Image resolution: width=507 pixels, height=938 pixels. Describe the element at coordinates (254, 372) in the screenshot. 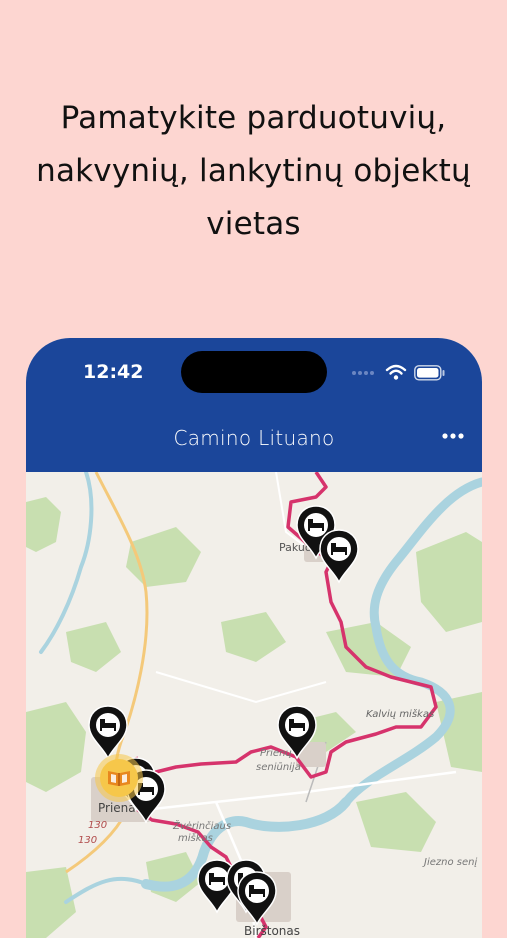

I see `dynamic-island` at that location.